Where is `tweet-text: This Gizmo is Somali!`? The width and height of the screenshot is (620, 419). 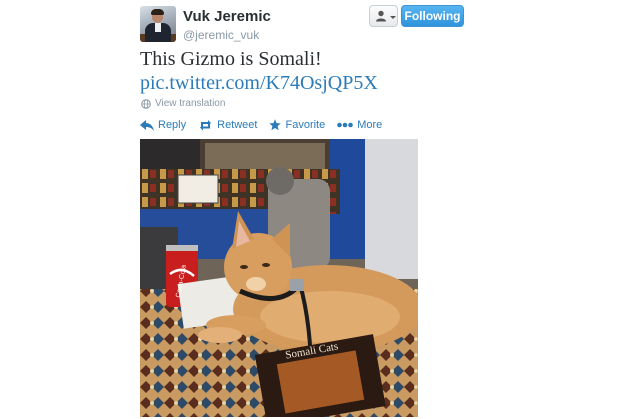
tweet-text: This Gizmo is Somali! is located at coordinates (231, 59).